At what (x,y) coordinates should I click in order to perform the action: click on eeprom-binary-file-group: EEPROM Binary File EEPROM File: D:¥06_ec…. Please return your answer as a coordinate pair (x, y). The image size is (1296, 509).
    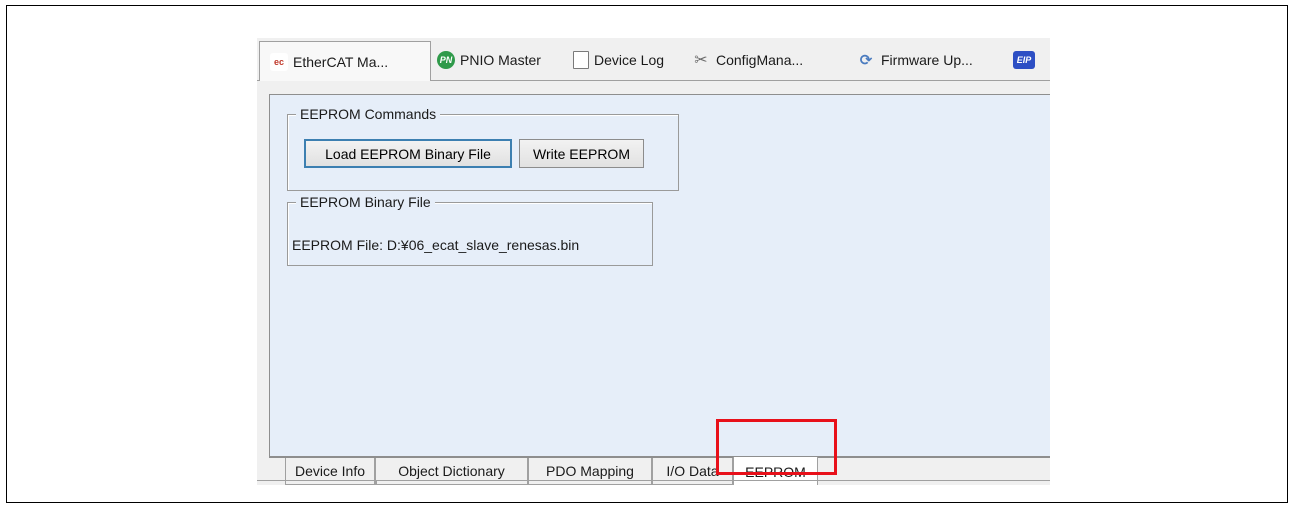
    Looking at the image, I should click on (470, 230).